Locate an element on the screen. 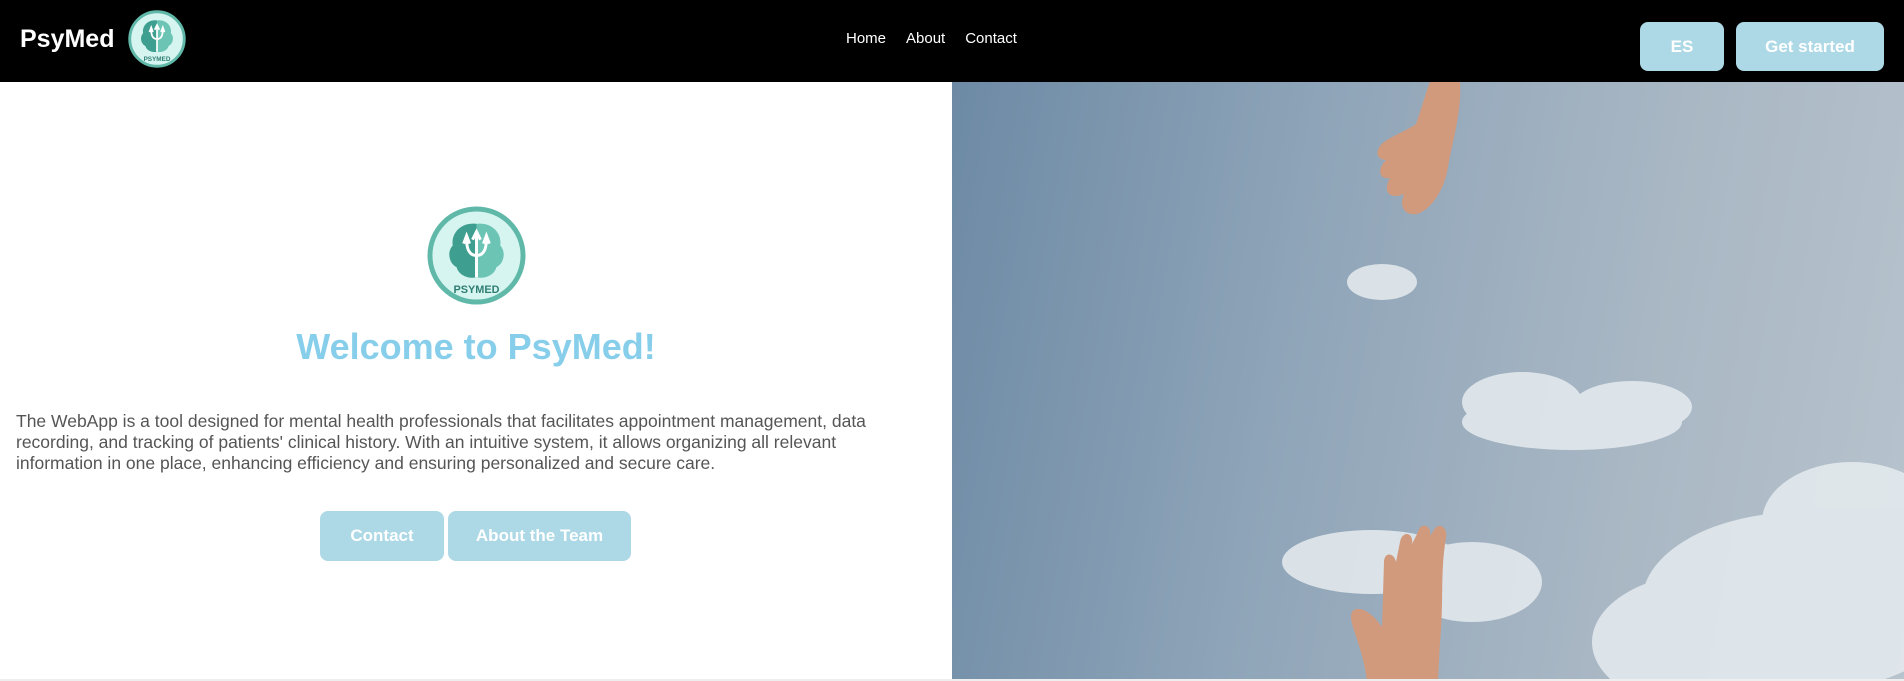 The image size is (1904, 681). nav-links: Home About Contact is located at coordinates (931, 39).